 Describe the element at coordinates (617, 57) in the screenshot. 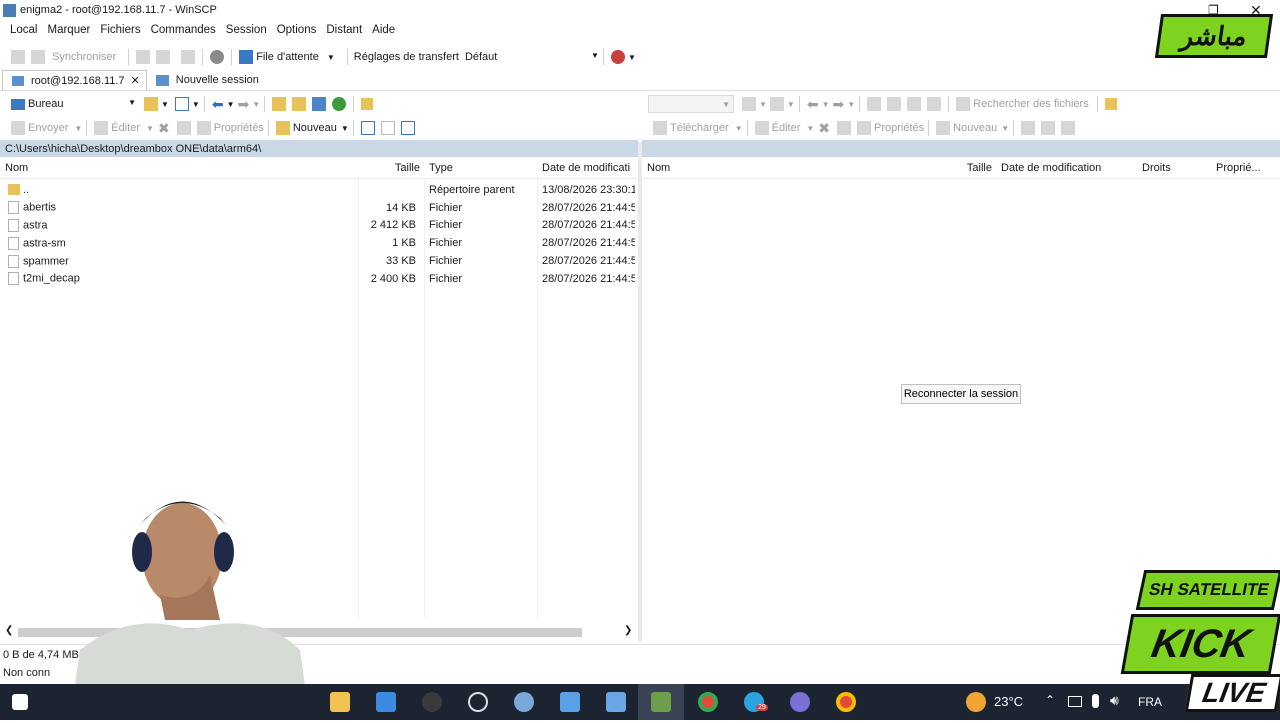

I see `transfer-settings-icon` at that location.